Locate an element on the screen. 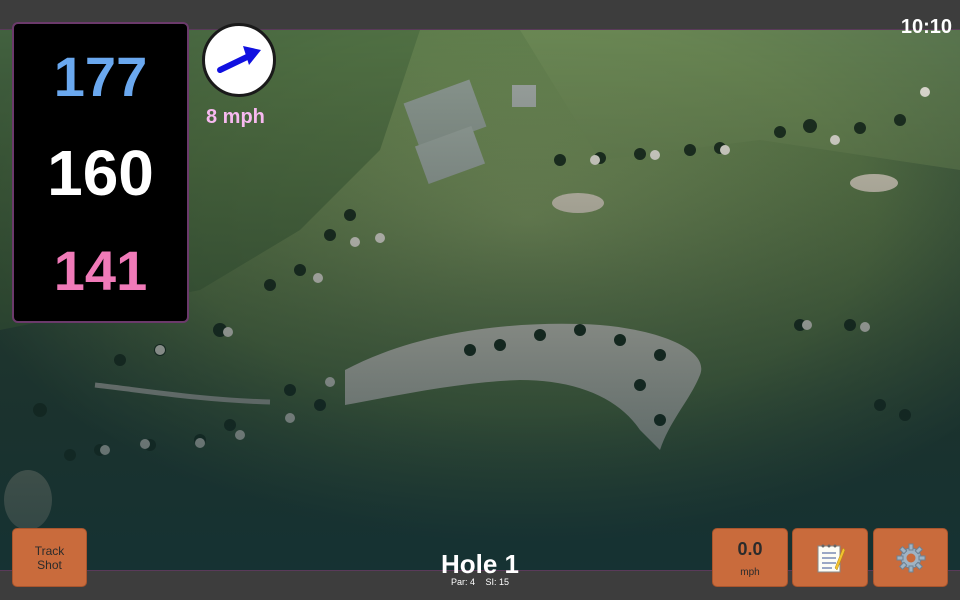  gear-icon is located at coordinates (910, 557).